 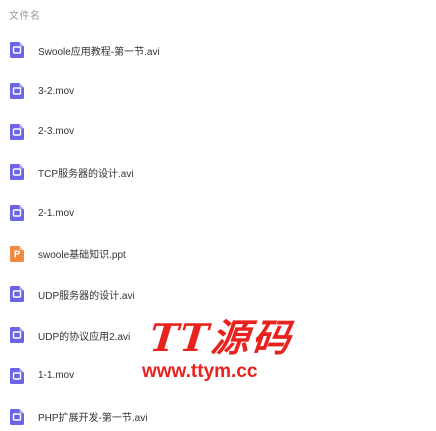 I want to click on file-name: swoole基础知识.ppt, so click(x=82, y=256).